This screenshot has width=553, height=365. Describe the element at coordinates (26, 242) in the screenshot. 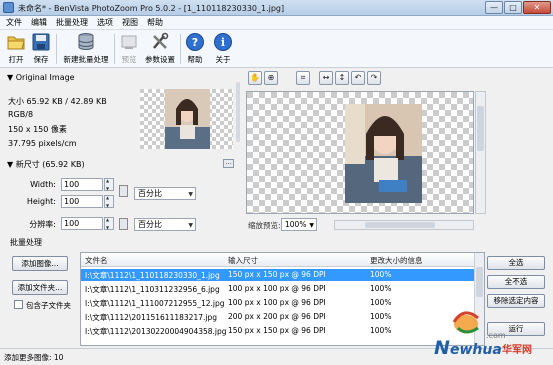

I see `batch-label: 批量处理` at that location.